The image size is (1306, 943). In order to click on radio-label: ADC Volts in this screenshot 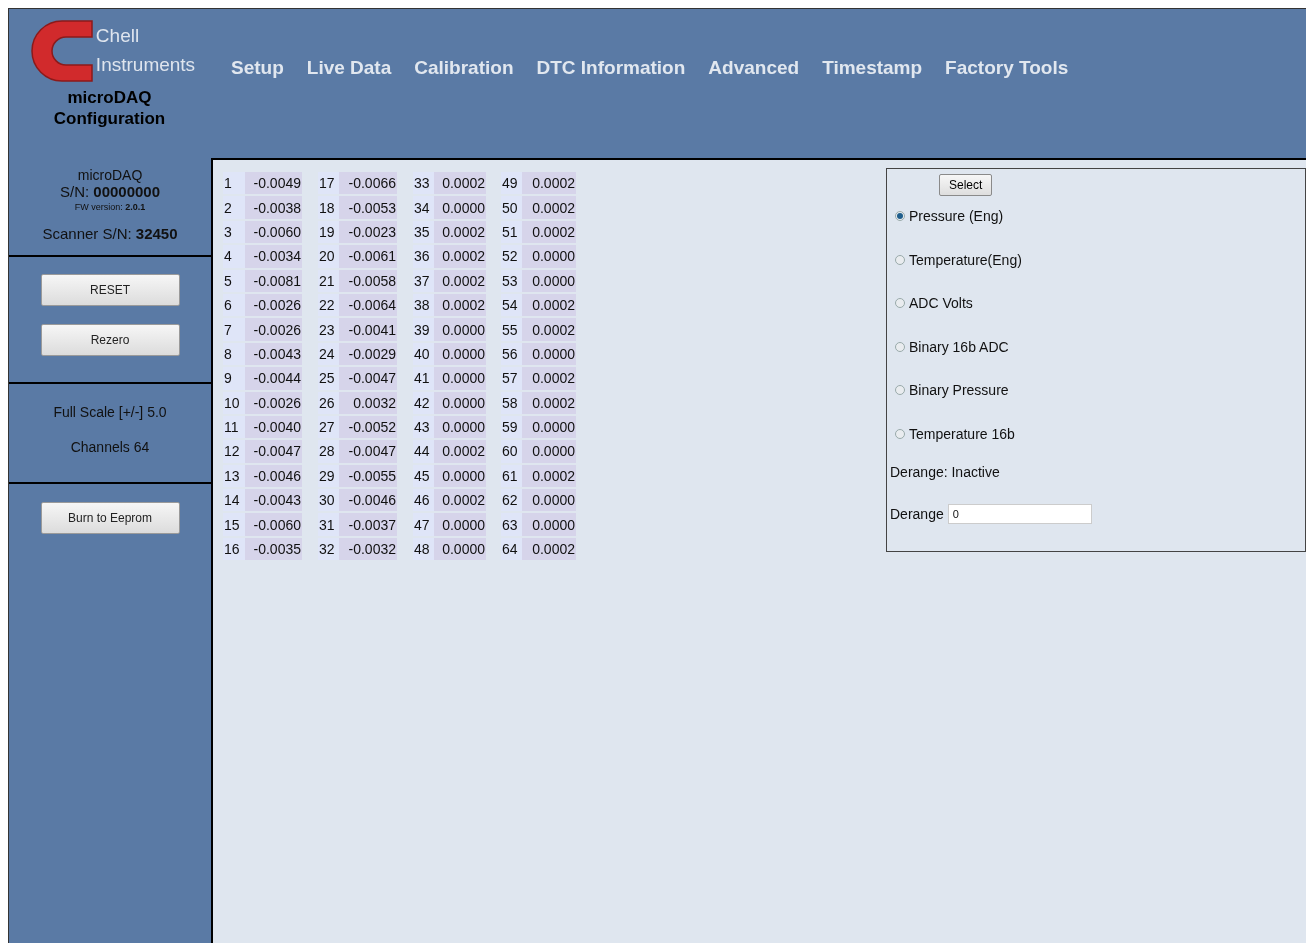, I will do `click(941, 303)`.